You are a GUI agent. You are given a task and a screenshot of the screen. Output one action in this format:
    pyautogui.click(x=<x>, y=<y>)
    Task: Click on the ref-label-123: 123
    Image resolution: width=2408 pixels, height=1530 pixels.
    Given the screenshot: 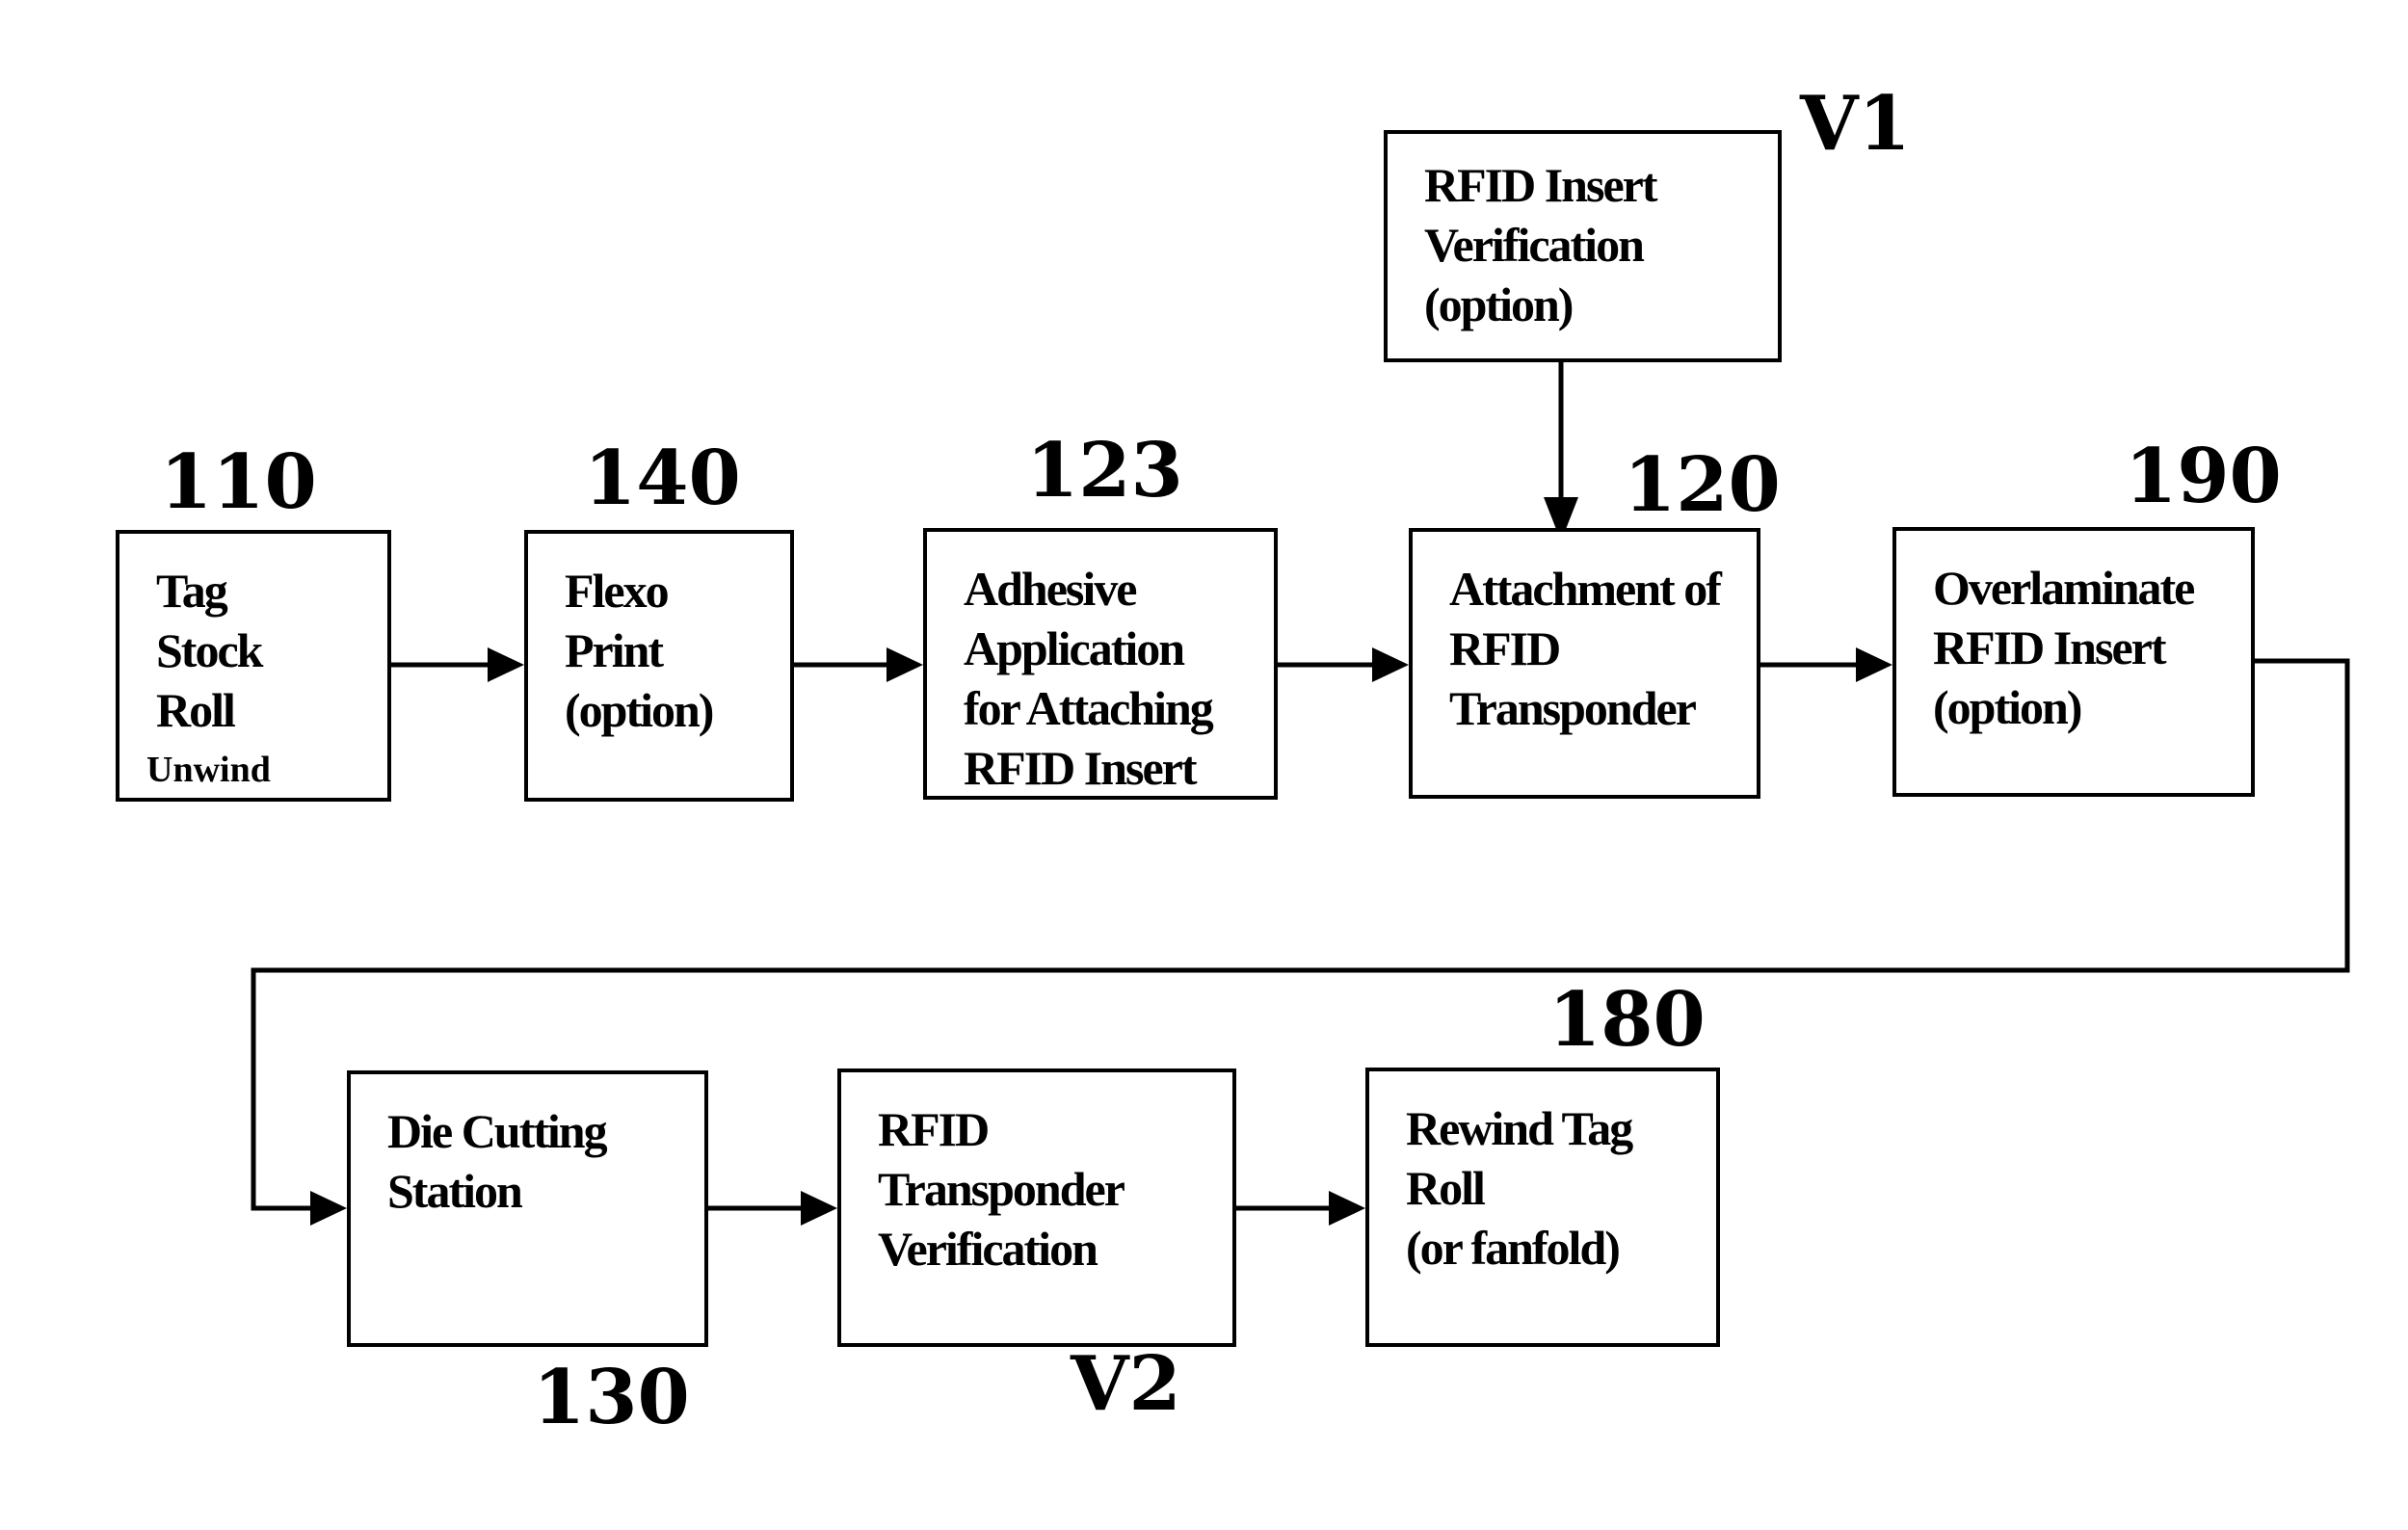 What is the action you would take?
    pyautogui.click(x=1105, y=470)
    